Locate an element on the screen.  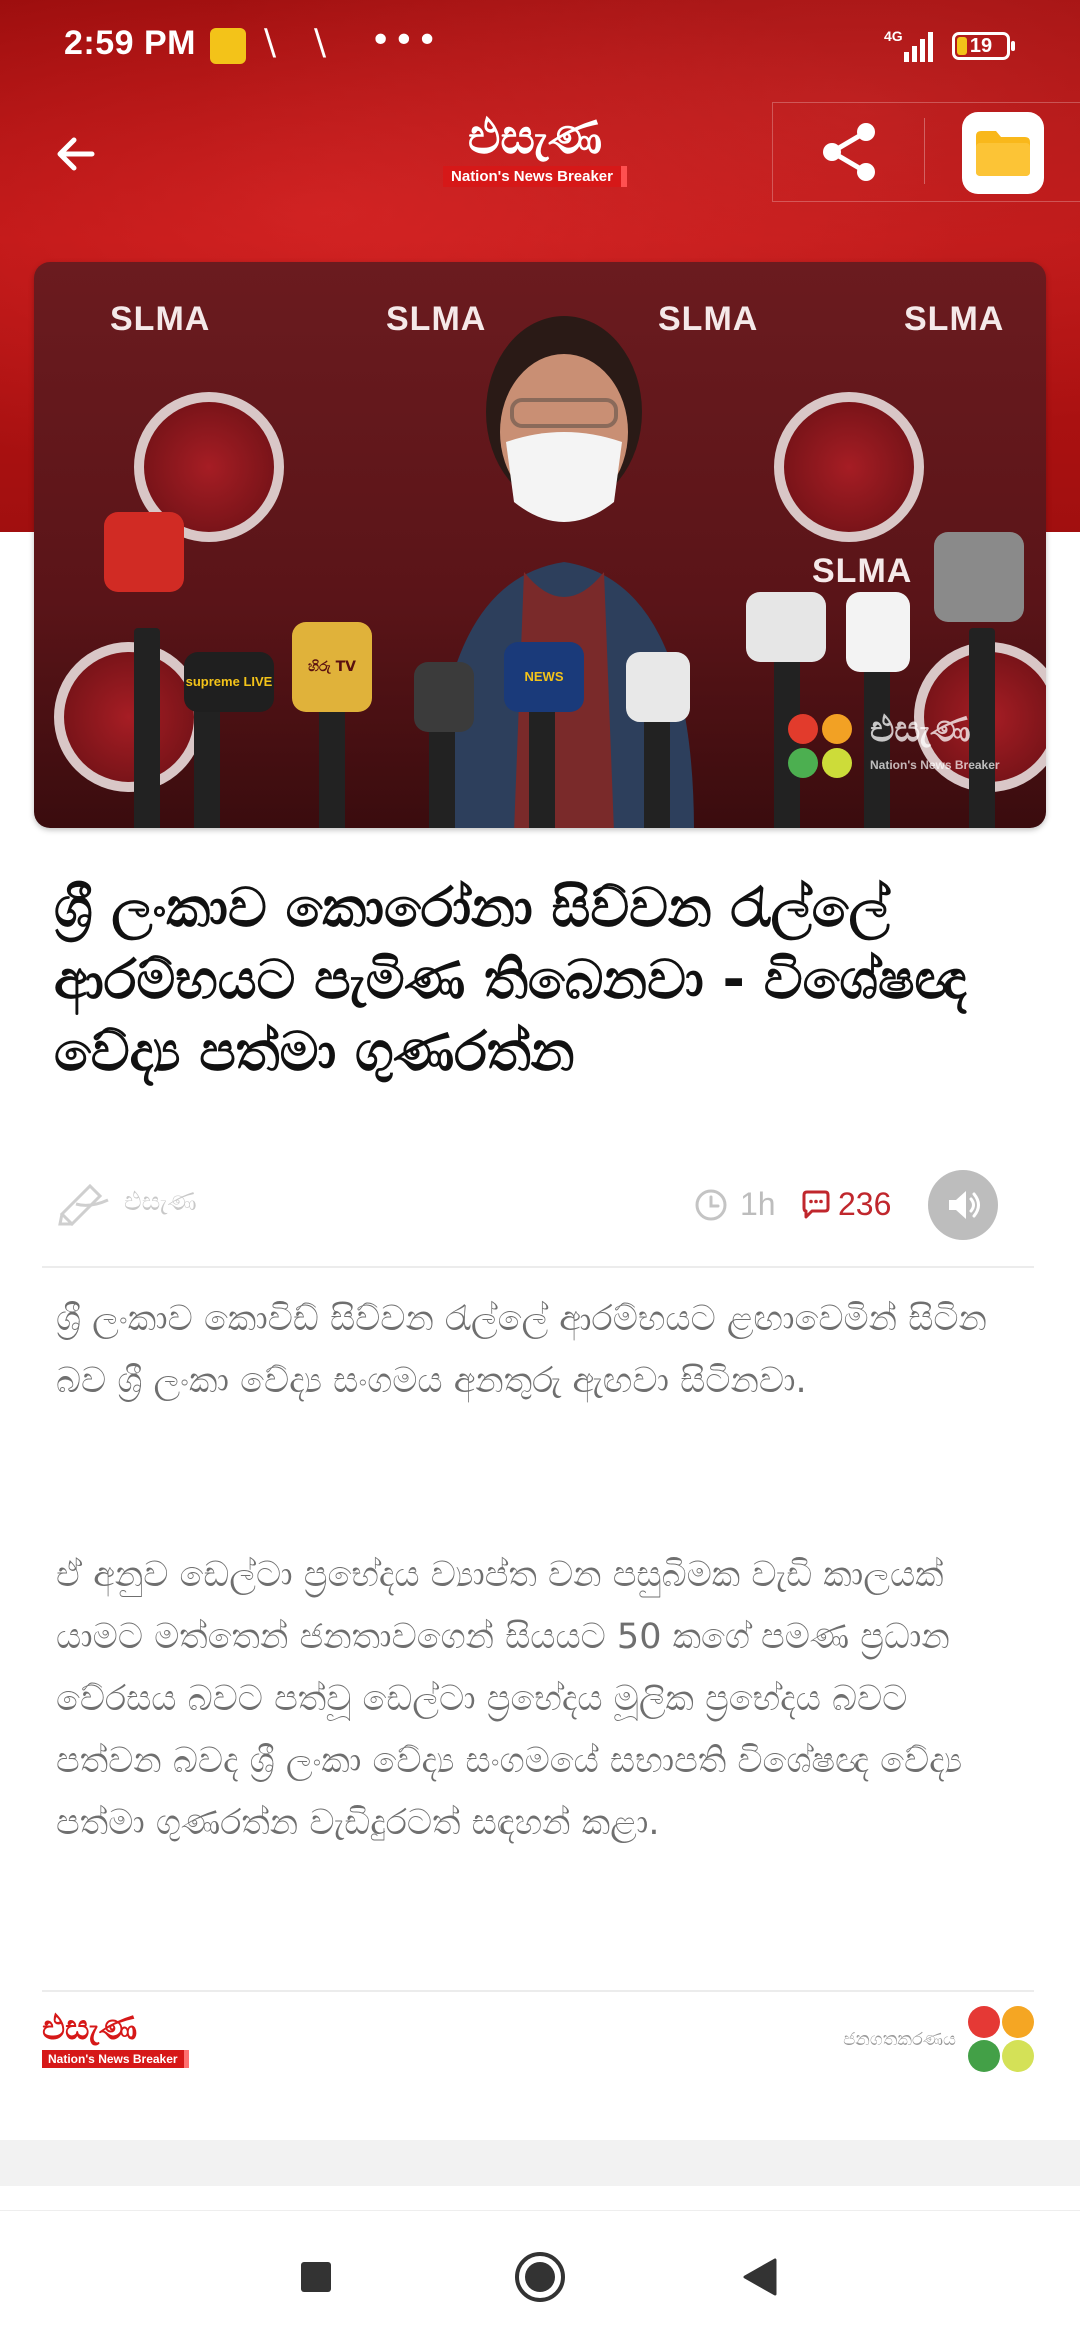
footer-credit: ජනගතකරණය is located at coordinates (938, 2039).